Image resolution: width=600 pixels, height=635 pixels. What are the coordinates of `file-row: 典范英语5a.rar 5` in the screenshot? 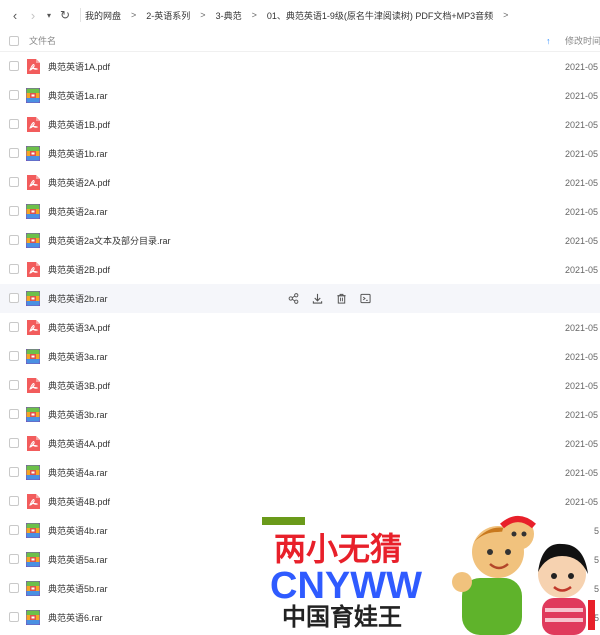 It's located at (300, 559).